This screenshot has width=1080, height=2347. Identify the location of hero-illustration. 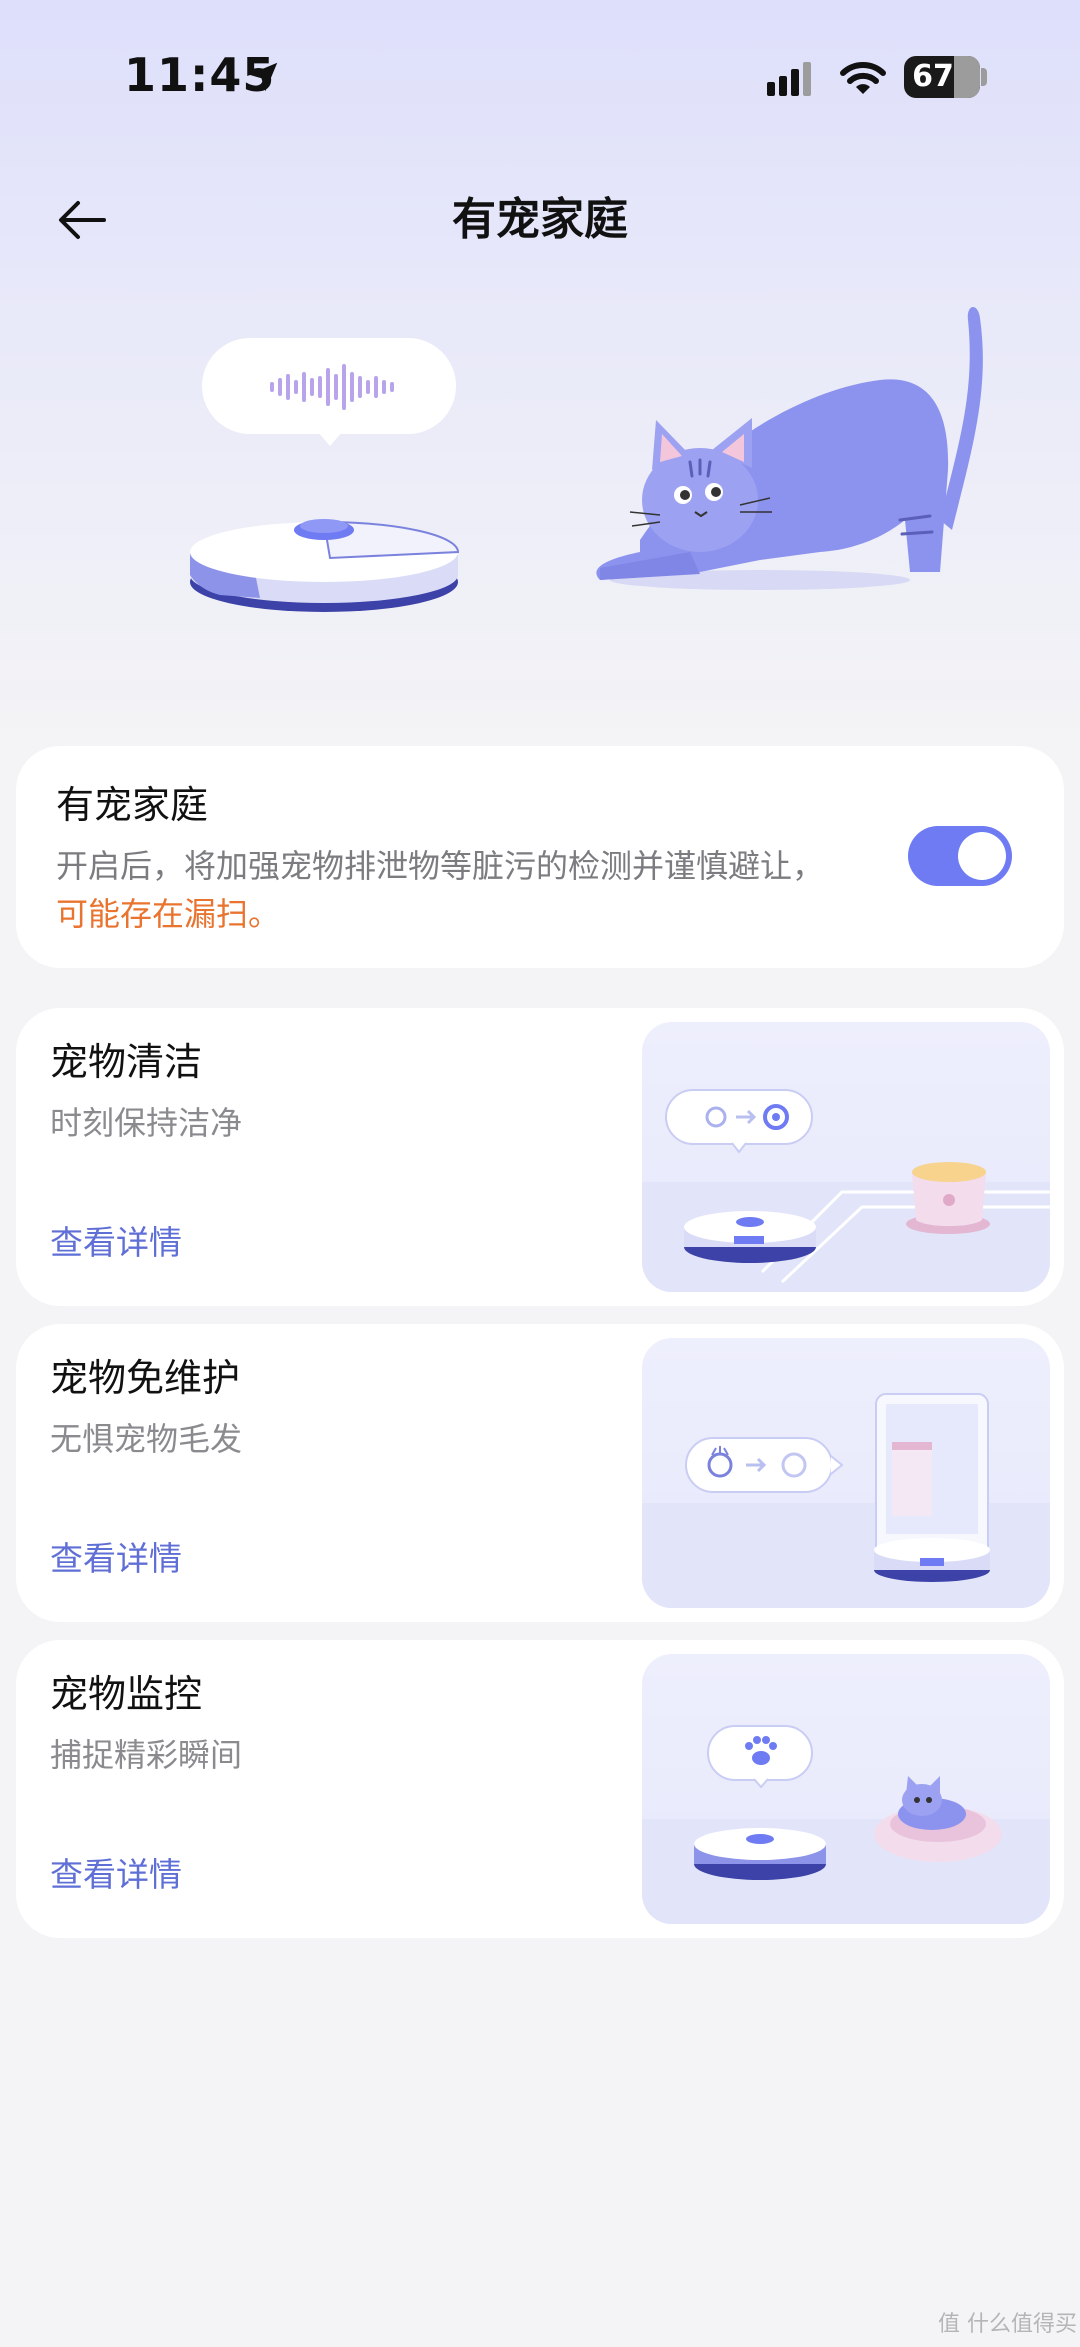
(586, 459).